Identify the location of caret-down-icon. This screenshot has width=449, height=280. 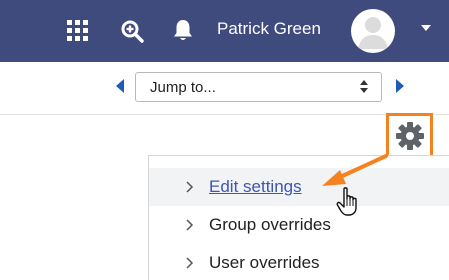
(426, 28).